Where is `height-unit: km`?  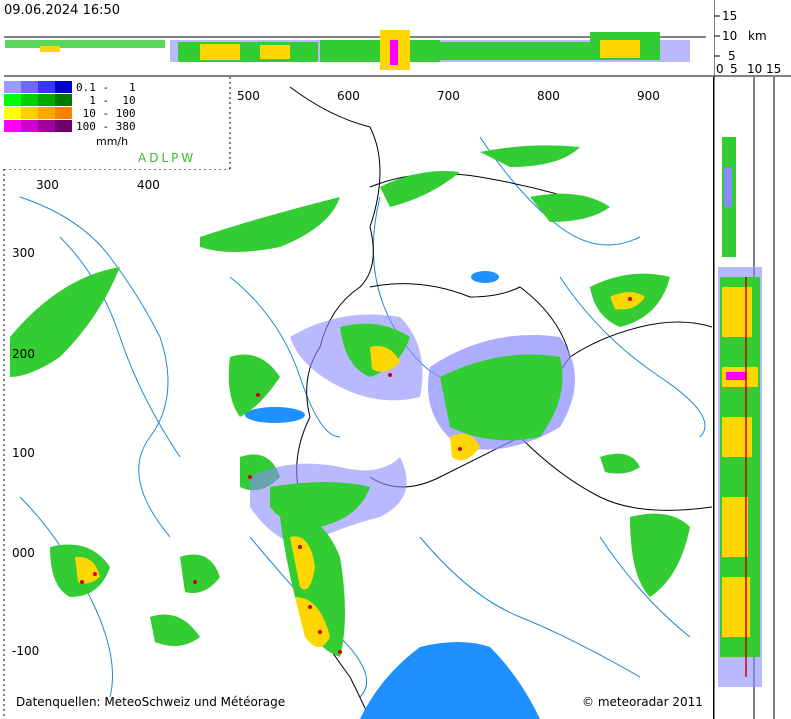
height-unit: km is located at coordinates (757, 36).